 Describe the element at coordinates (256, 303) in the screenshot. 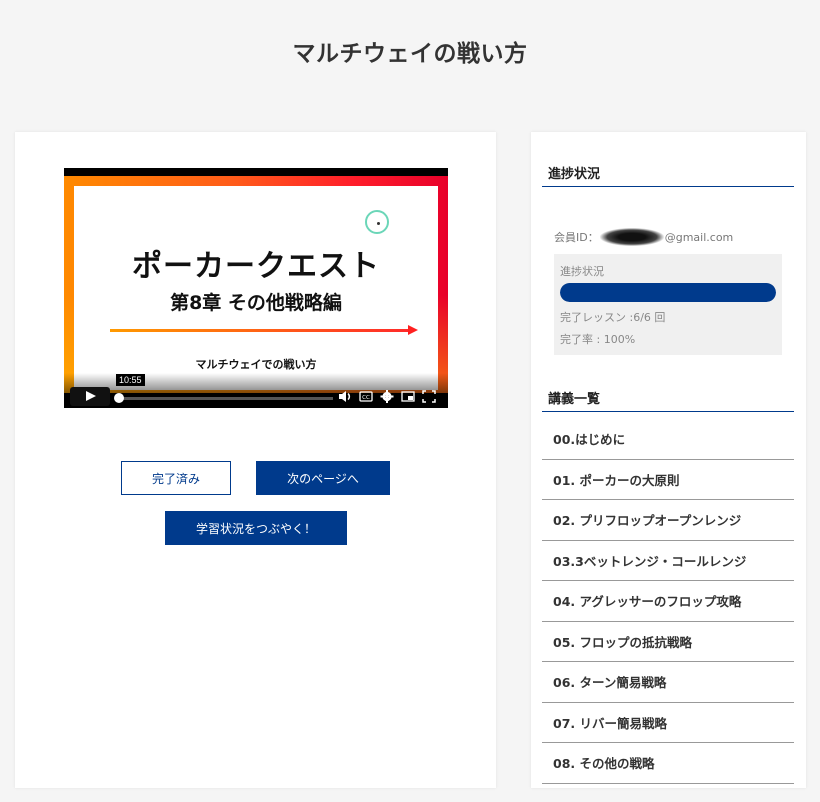

I see `slide-subtitle: 第8章 その他戦略編` at that location.